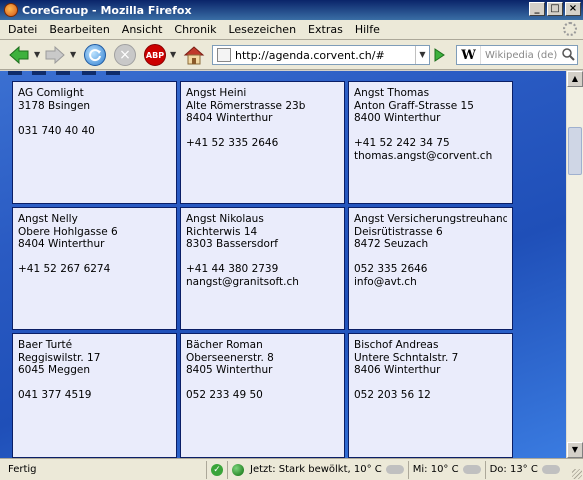 The width and height of the screenshot is (583, 480). I want to click on navigation-toolbar: ▼ ▼ × ABP ▼ http://agenda.corvent.ch/# ▼, so click(291, 55).